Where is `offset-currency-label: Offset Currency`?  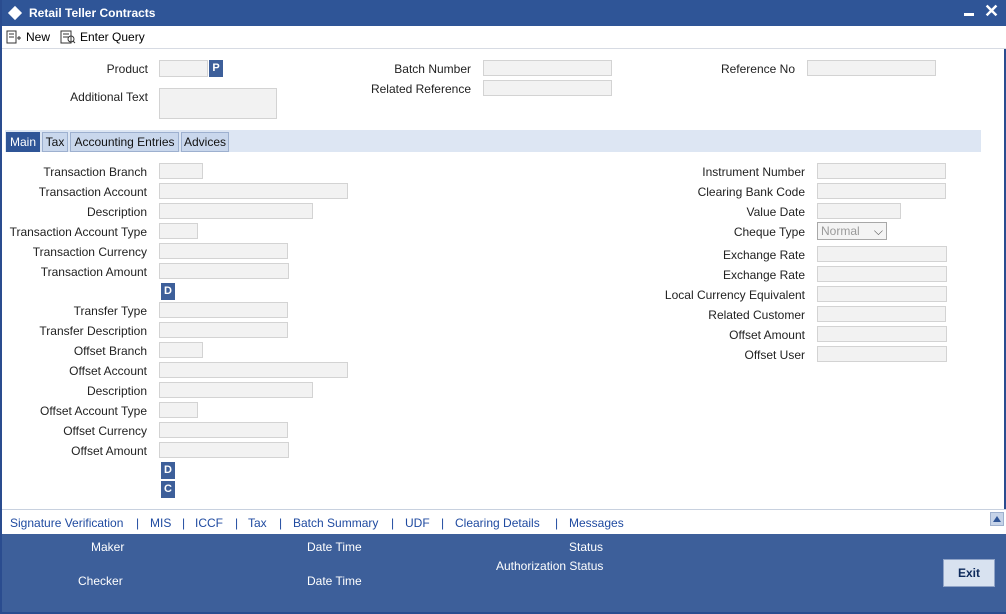 offset-currency-label: Offset Currency is located at coordinates (105, 431).